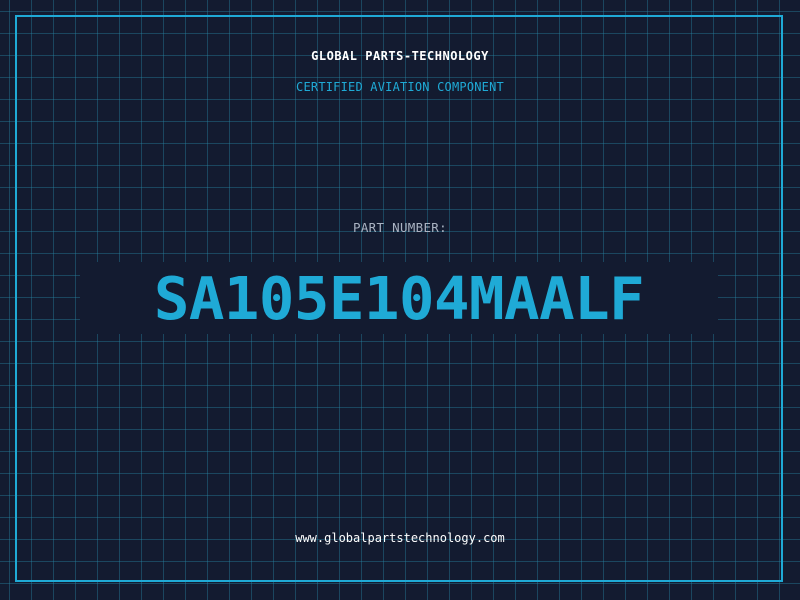  I want to click on certification-subtitle: CERTIFIED AVIATION COMPONENT, so click(400, 87).